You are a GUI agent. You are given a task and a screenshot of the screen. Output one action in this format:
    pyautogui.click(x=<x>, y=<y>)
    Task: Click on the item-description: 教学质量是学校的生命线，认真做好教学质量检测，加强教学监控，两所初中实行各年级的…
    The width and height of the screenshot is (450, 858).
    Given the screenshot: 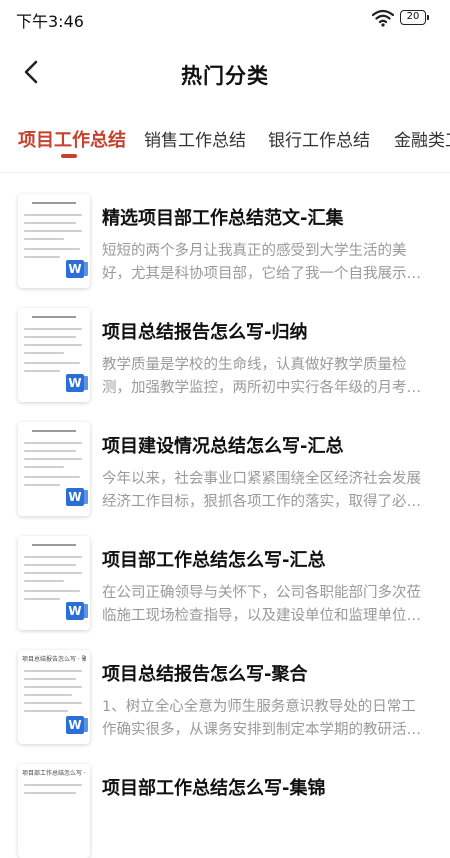 What is the action you would take?
    pyautogui.click(x=261, y=376)
    